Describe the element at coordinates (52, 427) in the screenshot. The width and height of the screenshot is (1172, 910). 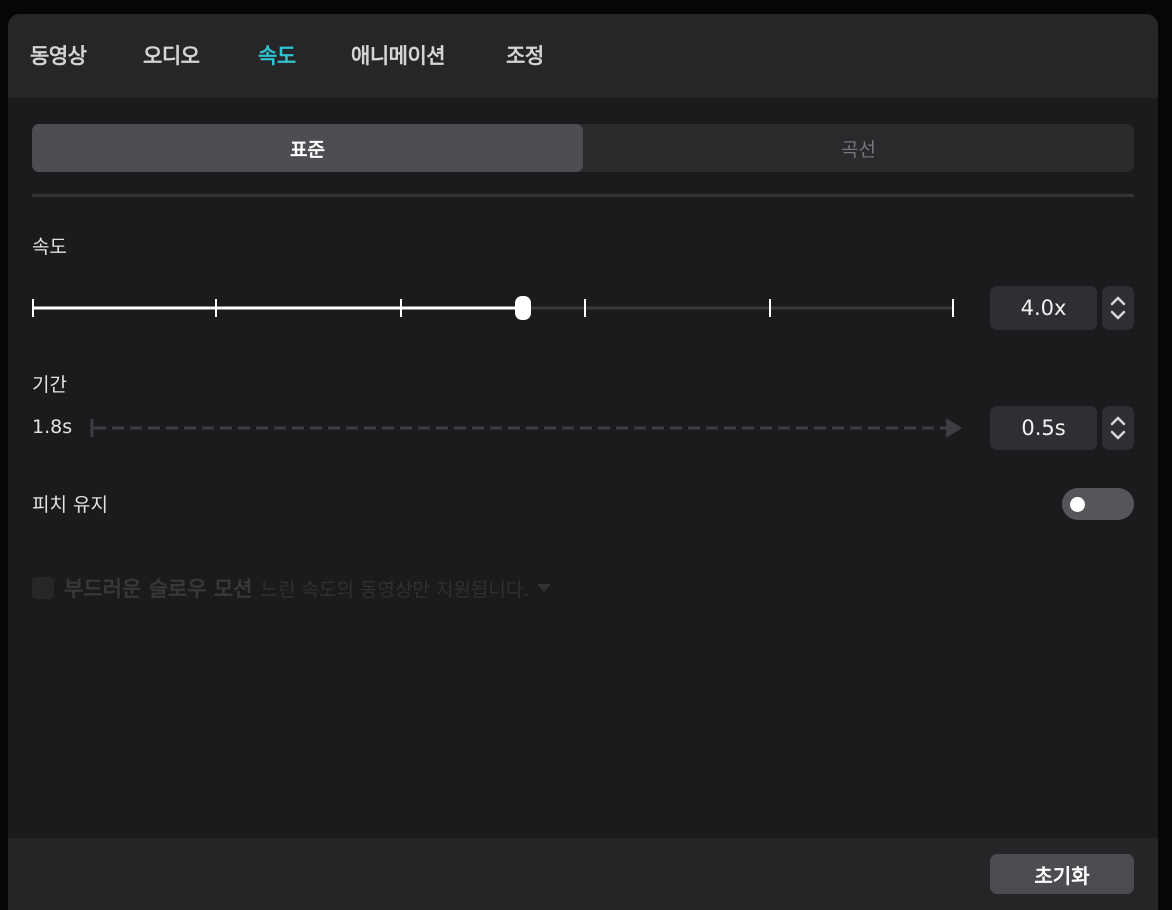
I see `original-duration: 1.8s` at that location.